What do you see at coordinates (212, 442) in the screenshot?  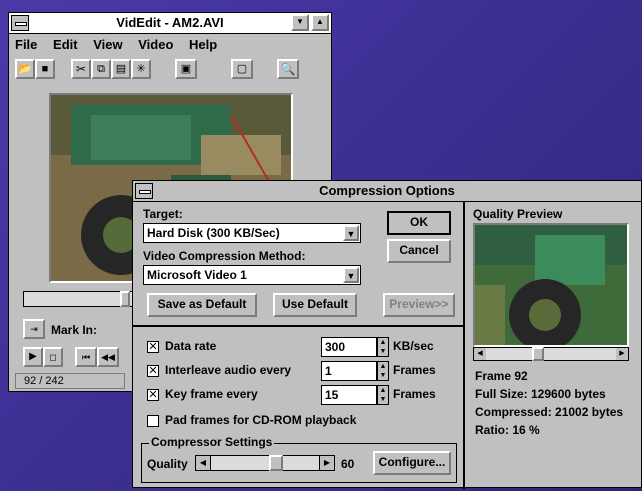 I see `compressor-settings-label: Compressor Settings` at bounding box center [212, 442].